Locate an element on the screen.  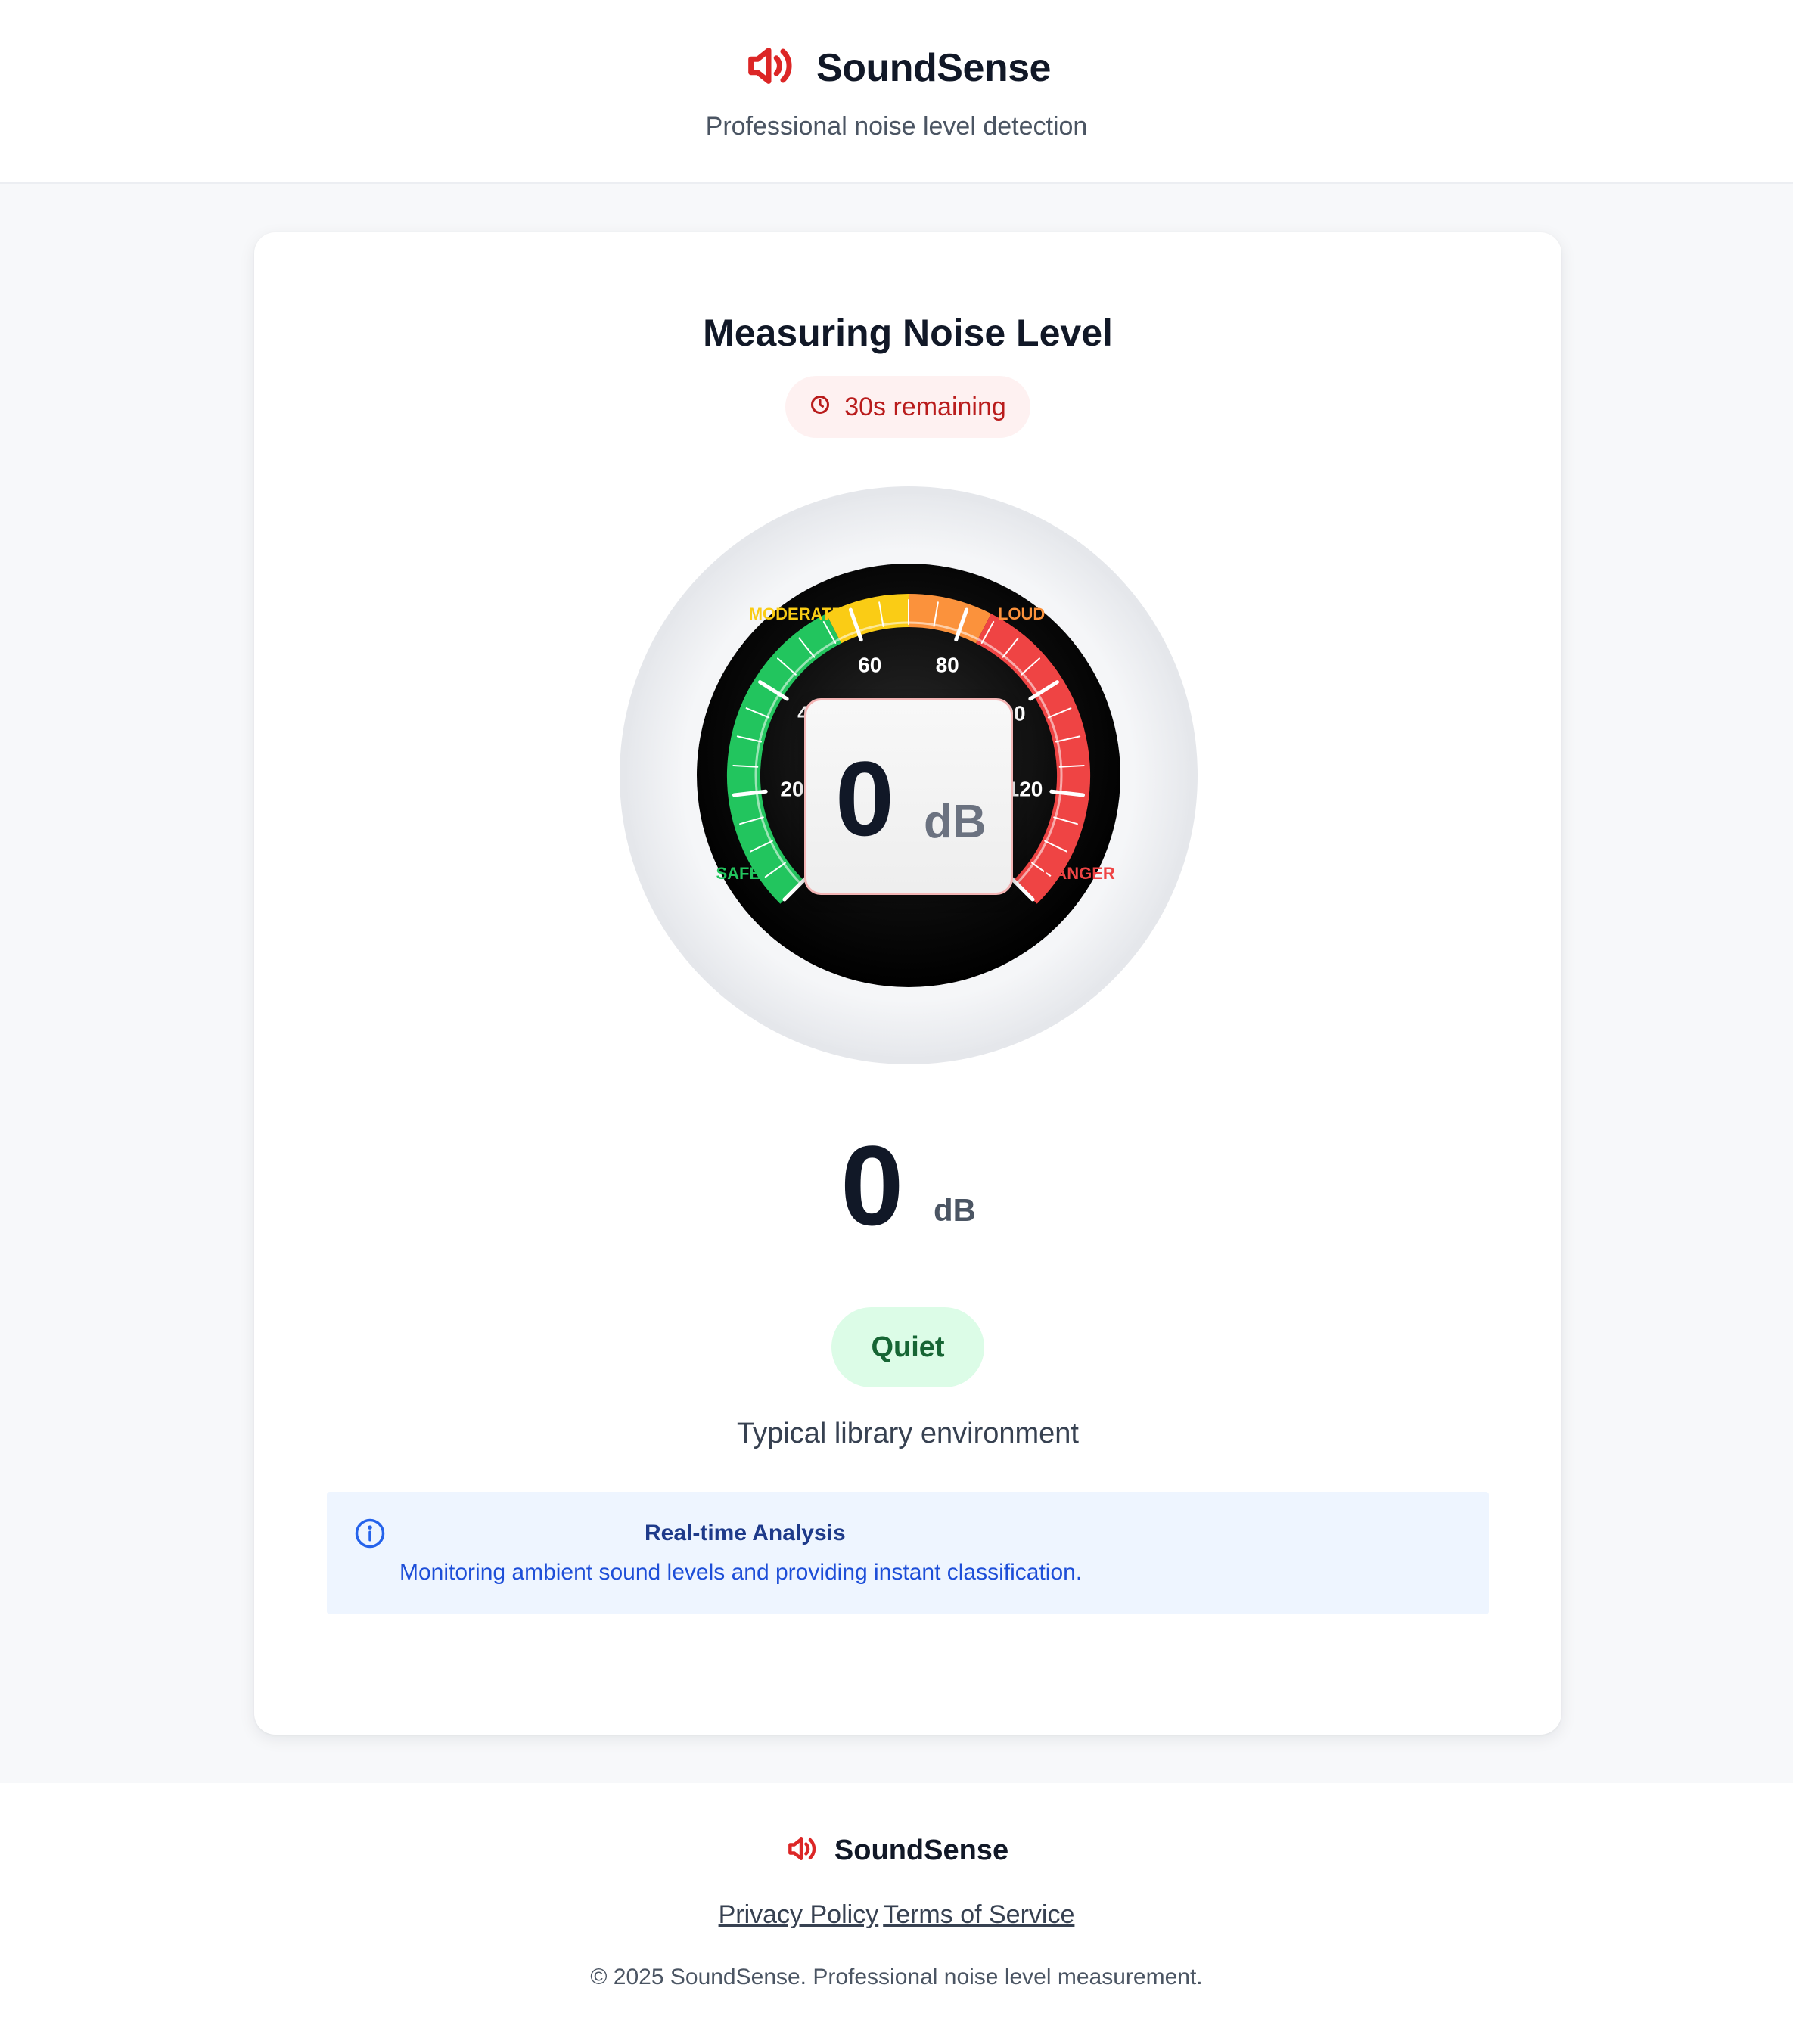
gauge-zone-label: DANGER is located at coordinates (1078, 873).